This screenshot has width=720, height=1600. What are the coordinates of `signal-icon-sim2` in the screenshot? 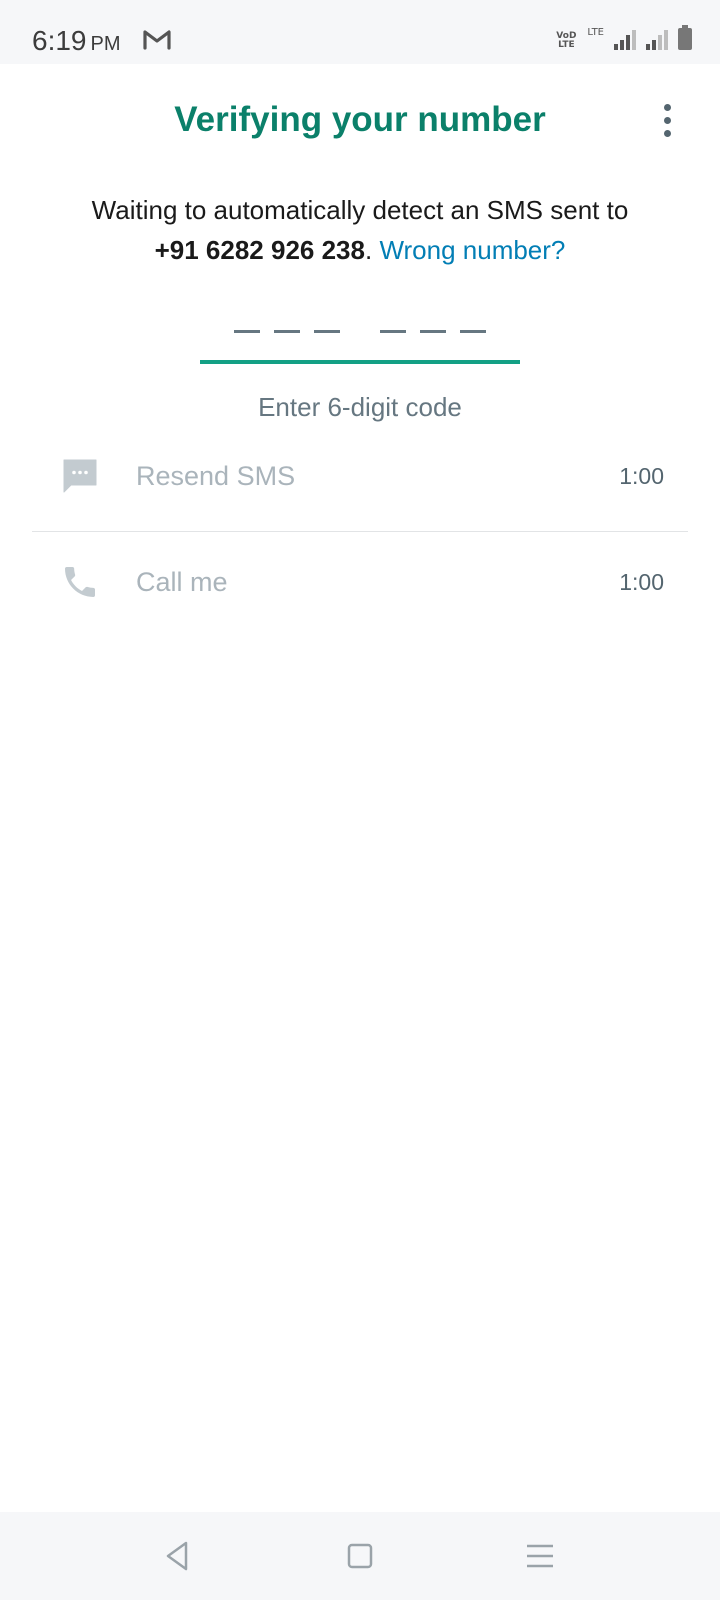 It's located at (657, 39).